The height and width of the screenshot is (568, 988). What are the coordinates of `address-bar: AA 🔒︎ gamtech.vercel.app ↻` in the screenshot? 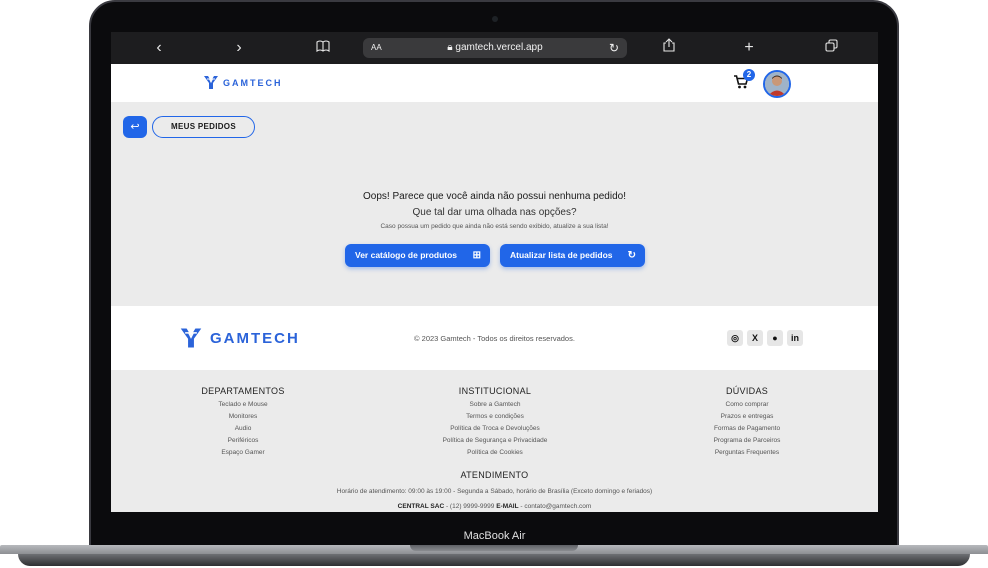 It's located at (495, 48).